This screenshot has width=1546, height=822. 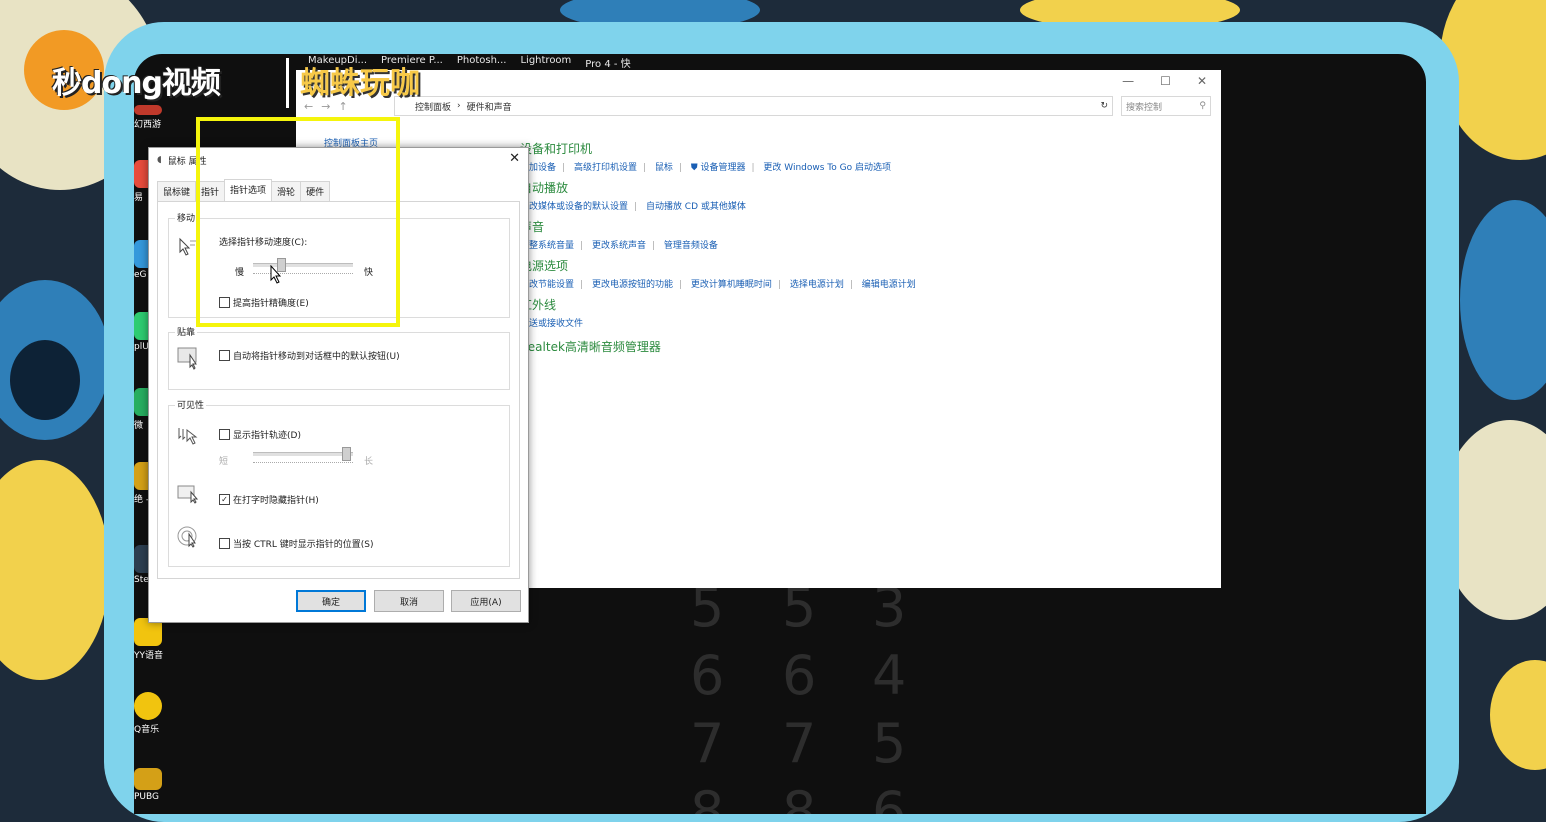 I want to click on link: 发送或接收文件, so click(x=551, y=324).